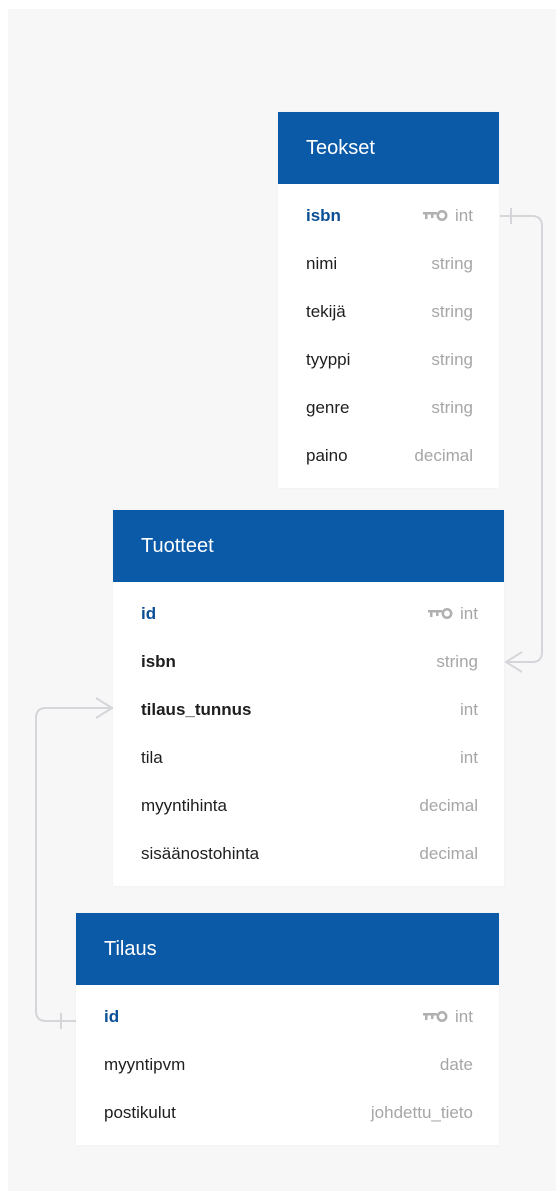 The height and width of the screenshot is (1191, 556). Describe the element at coordinates (421, 1112) in the screenshot. I see `field-type: johdettu_tieto` at that location.